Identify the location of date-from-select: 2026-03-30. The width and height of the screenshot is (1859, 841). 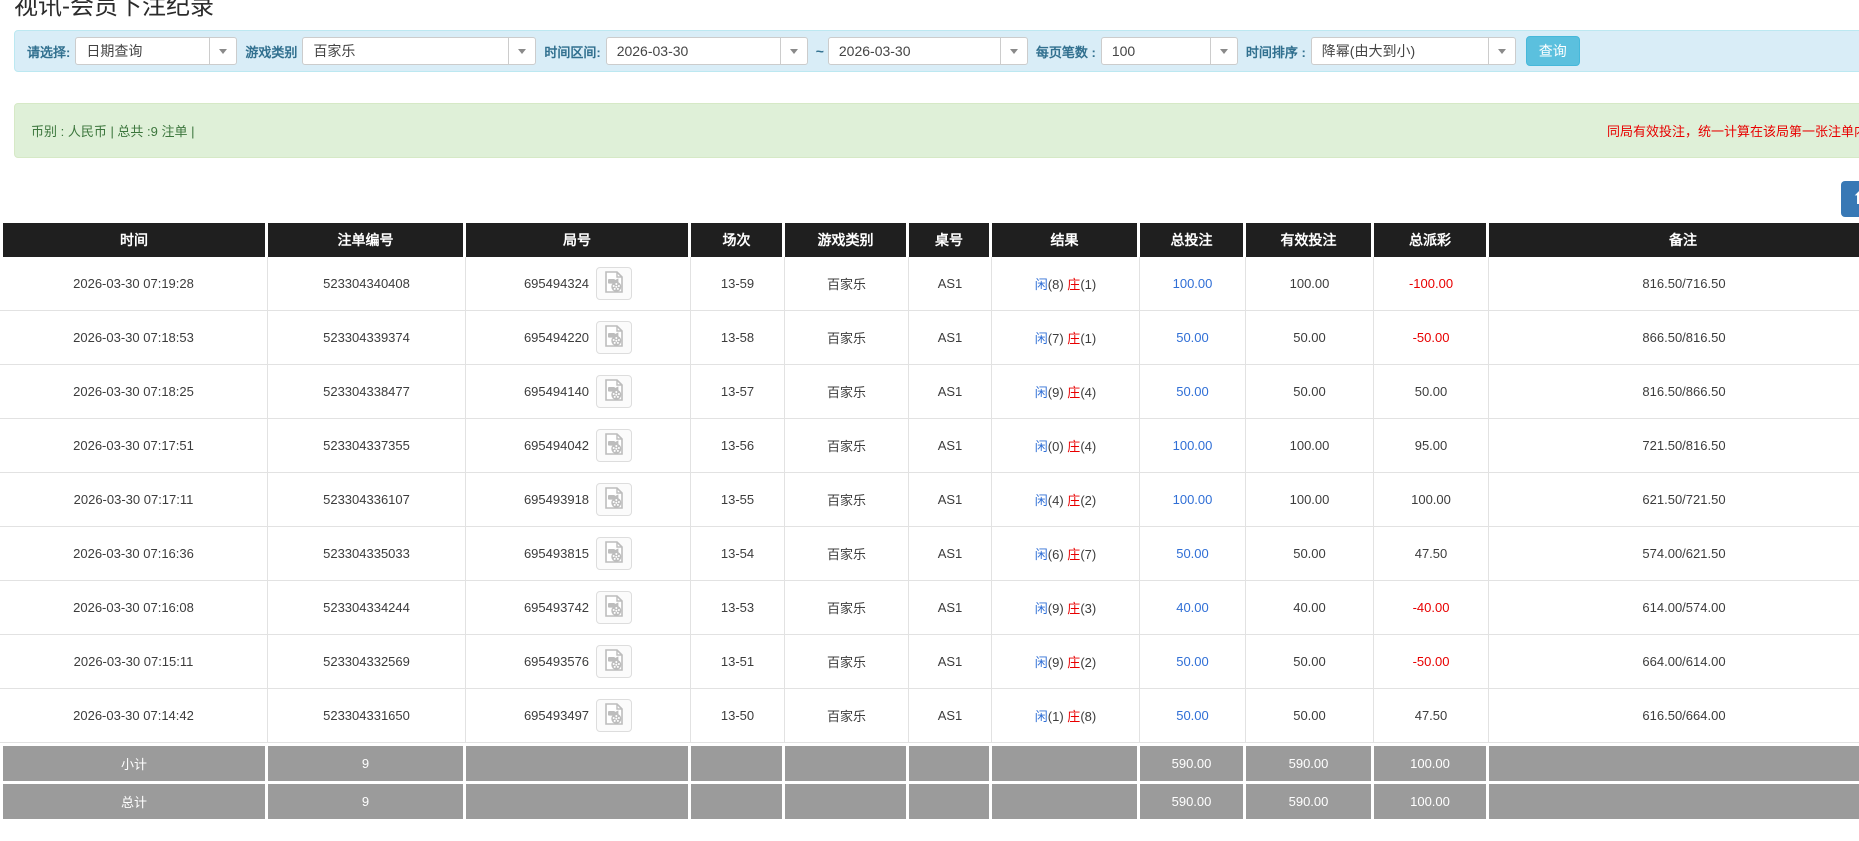
(706, 51).